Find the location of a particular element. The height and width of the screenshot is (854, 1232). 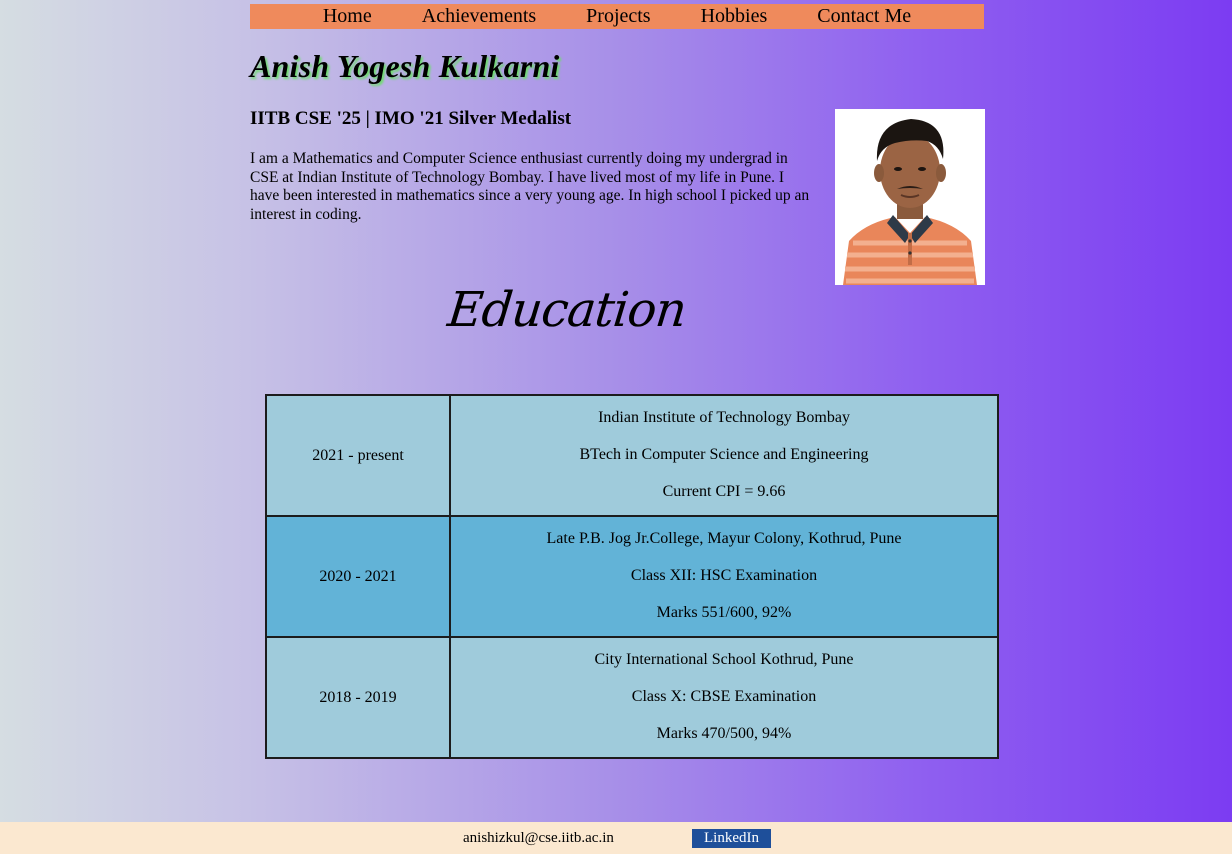

nav-link-home: Home is located at coordinates (347, 16).